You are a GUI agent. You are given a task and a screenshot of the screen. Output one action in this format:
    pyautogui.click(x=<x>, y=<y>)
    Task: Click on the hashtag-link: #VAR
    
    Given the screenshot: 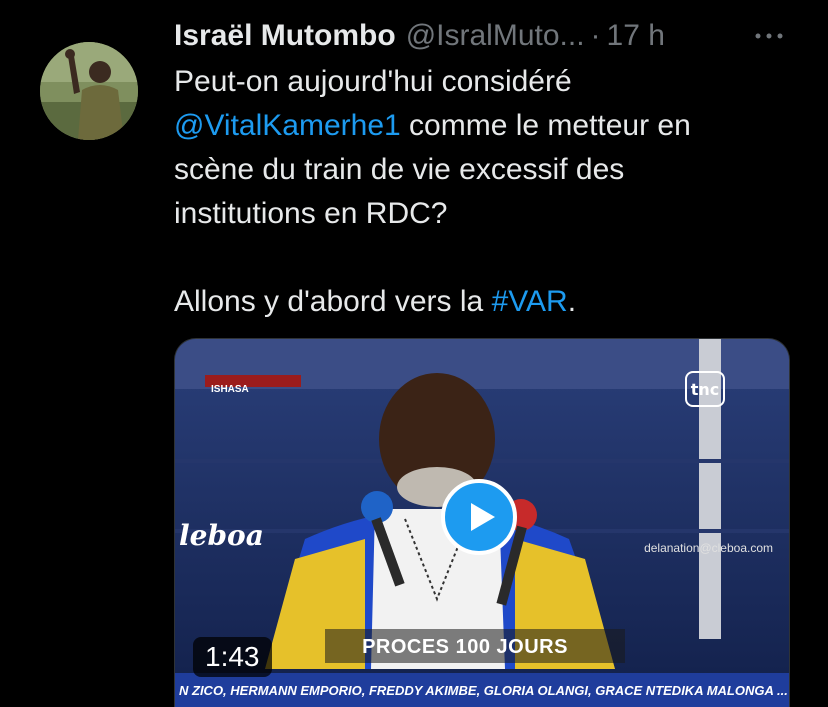 What is the action you would take?
    pyautogui.click(x=530, y=301)
    